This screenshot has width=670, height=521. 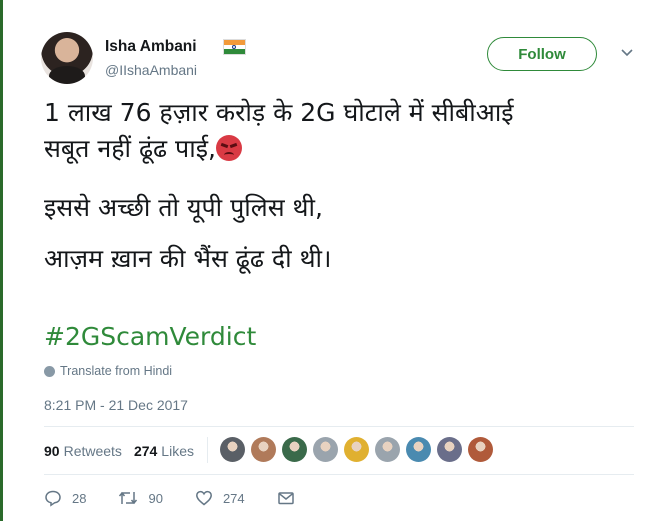 What do you see at coordinates (151, 70) in the screenshot?
I see `user-handle: @IIshaAmbani` at bounding box center [151, 70].